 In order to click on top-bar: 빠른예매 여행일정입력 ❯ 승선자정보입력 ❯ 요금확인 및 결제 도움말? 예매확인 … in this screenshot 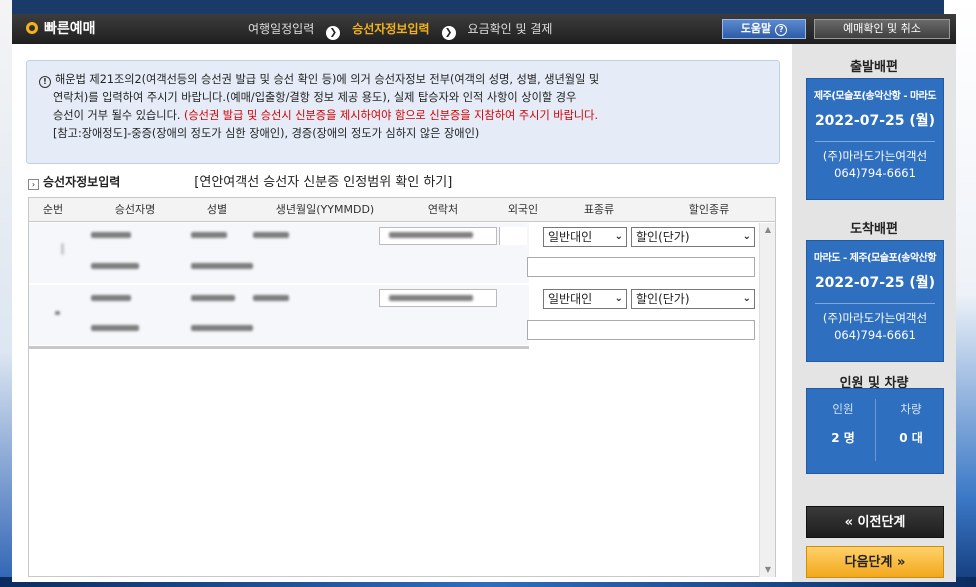, I will do `click(484, 29)`.